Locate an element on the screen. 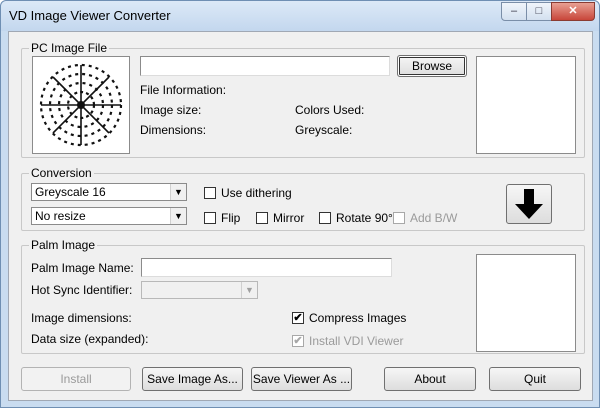  compress-images-label: Compress Images is located at coordinates (358, 318).